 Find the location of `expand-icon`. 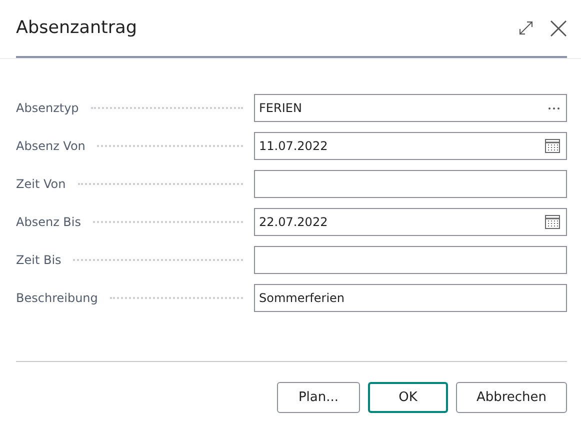

expand-icon is located at coordinates (526, 28).